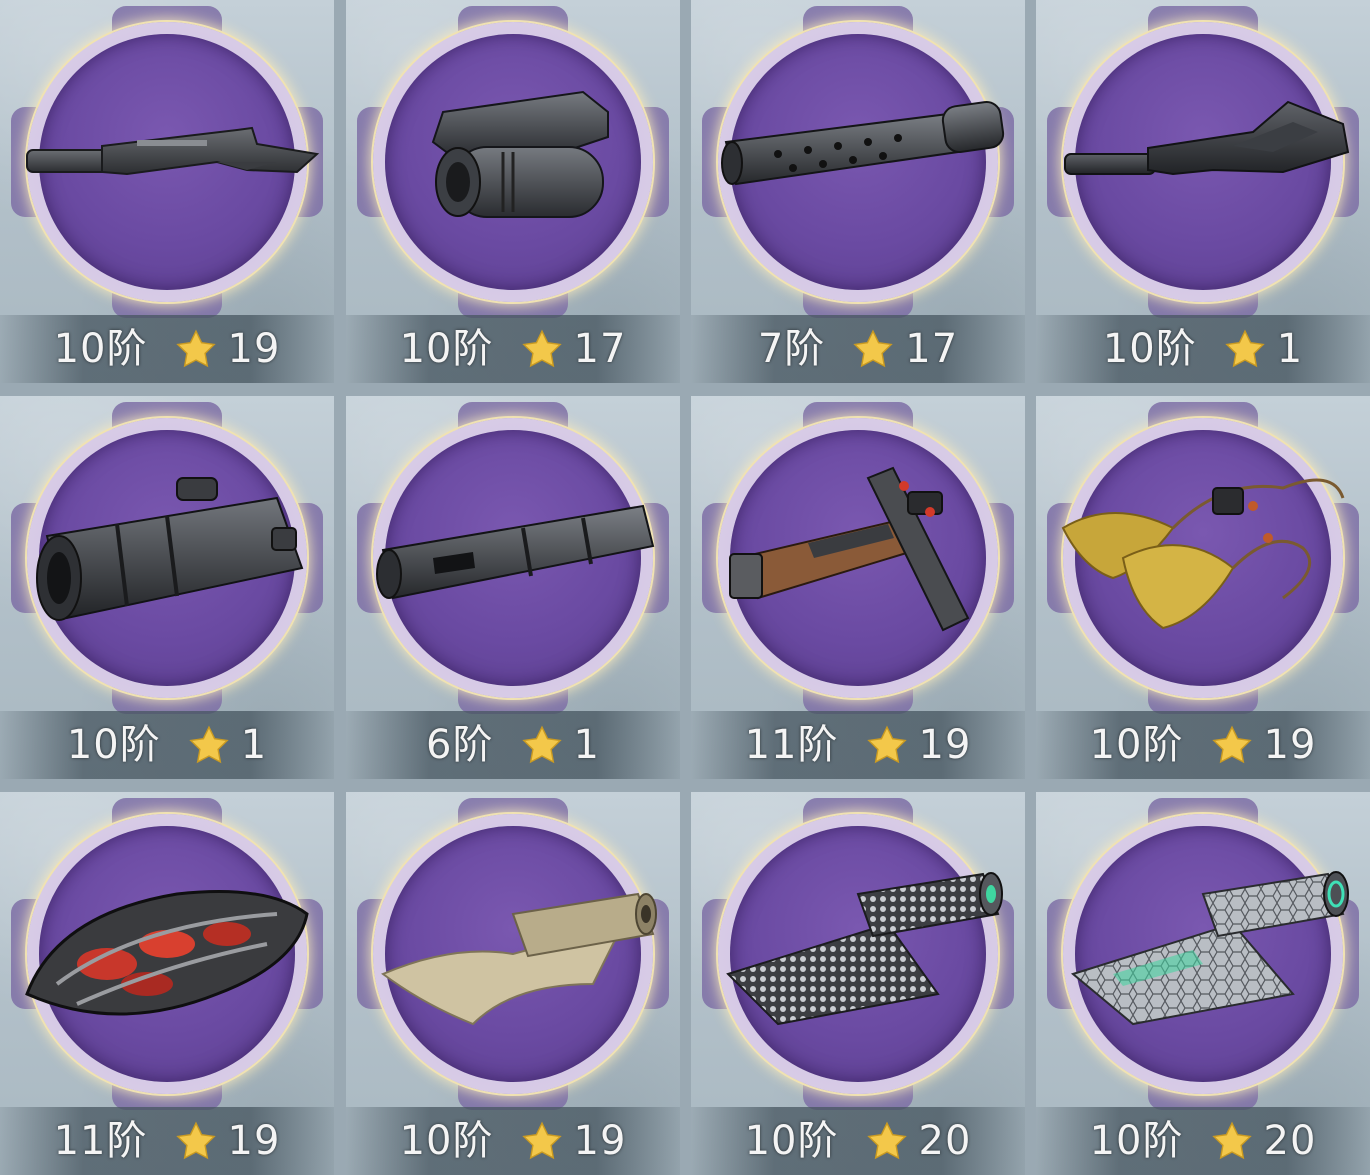 The image size is (1370, 1175). I want to click on label-bar: 6阶 1, so click(513, 745).